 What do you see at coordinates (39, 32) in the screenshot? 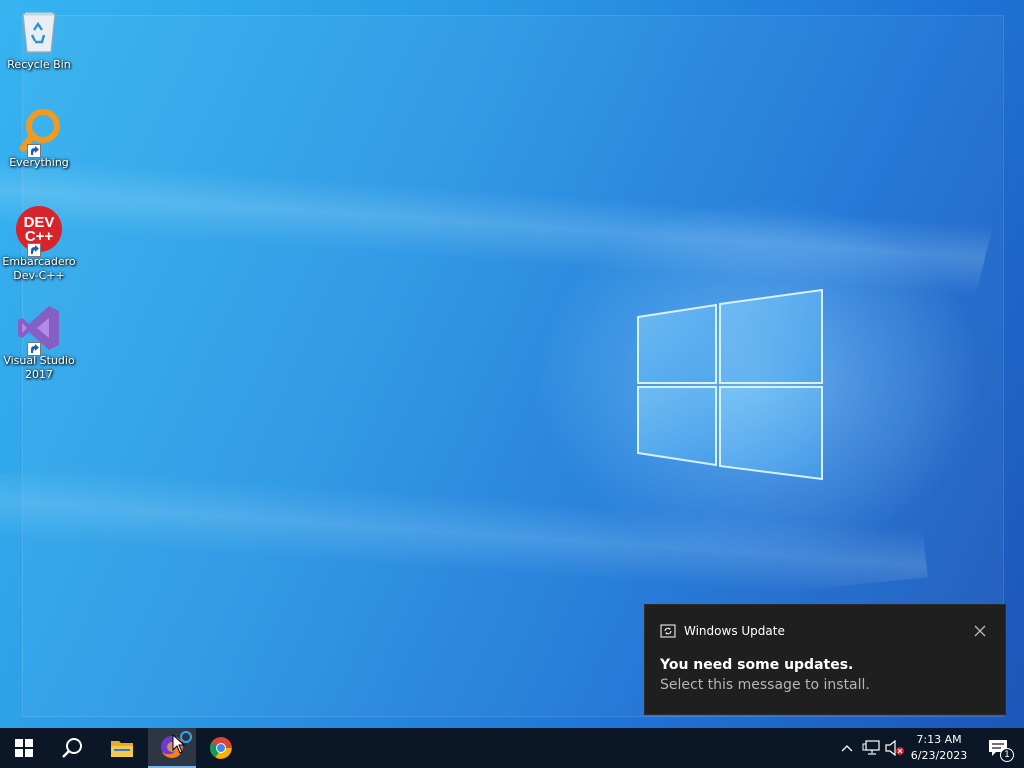
I see `recycle-bin-icon` at bounding box center [39, 32].